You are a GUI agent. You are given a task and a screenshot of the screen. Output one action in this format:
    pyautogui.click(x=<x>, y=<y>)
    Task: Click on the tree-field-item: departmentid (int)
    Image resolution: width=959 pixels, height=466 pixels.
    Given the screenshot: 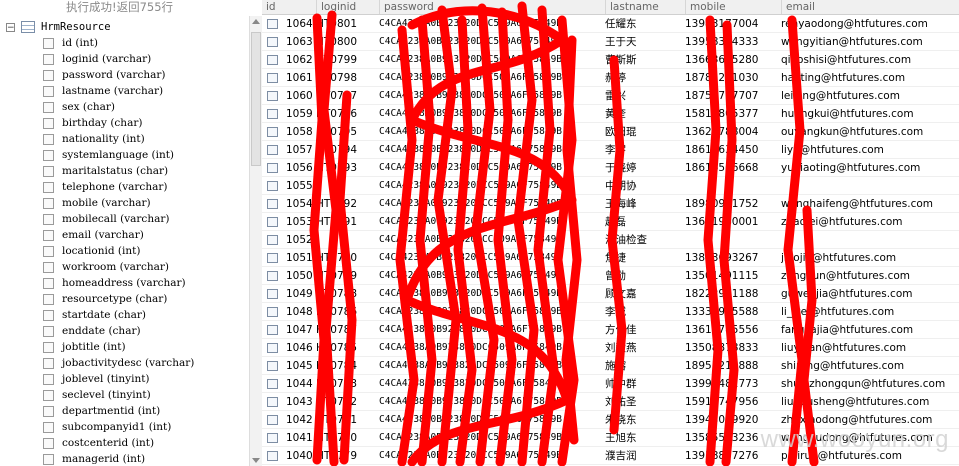 What is the action you would take?
    pyautogui.click(x=118, y=411)
    